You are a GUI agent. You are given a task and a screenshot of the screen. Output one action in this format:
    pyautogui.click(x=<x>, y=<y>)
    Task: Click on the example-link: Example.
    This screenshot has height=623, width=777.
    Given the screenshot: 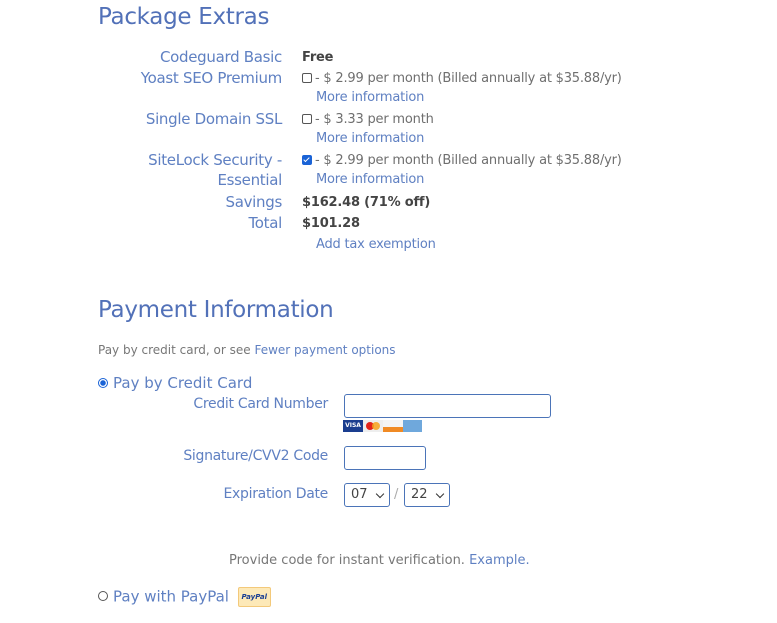 What is the action you would take?
    pyautogui.click(x=499, y=560)
    